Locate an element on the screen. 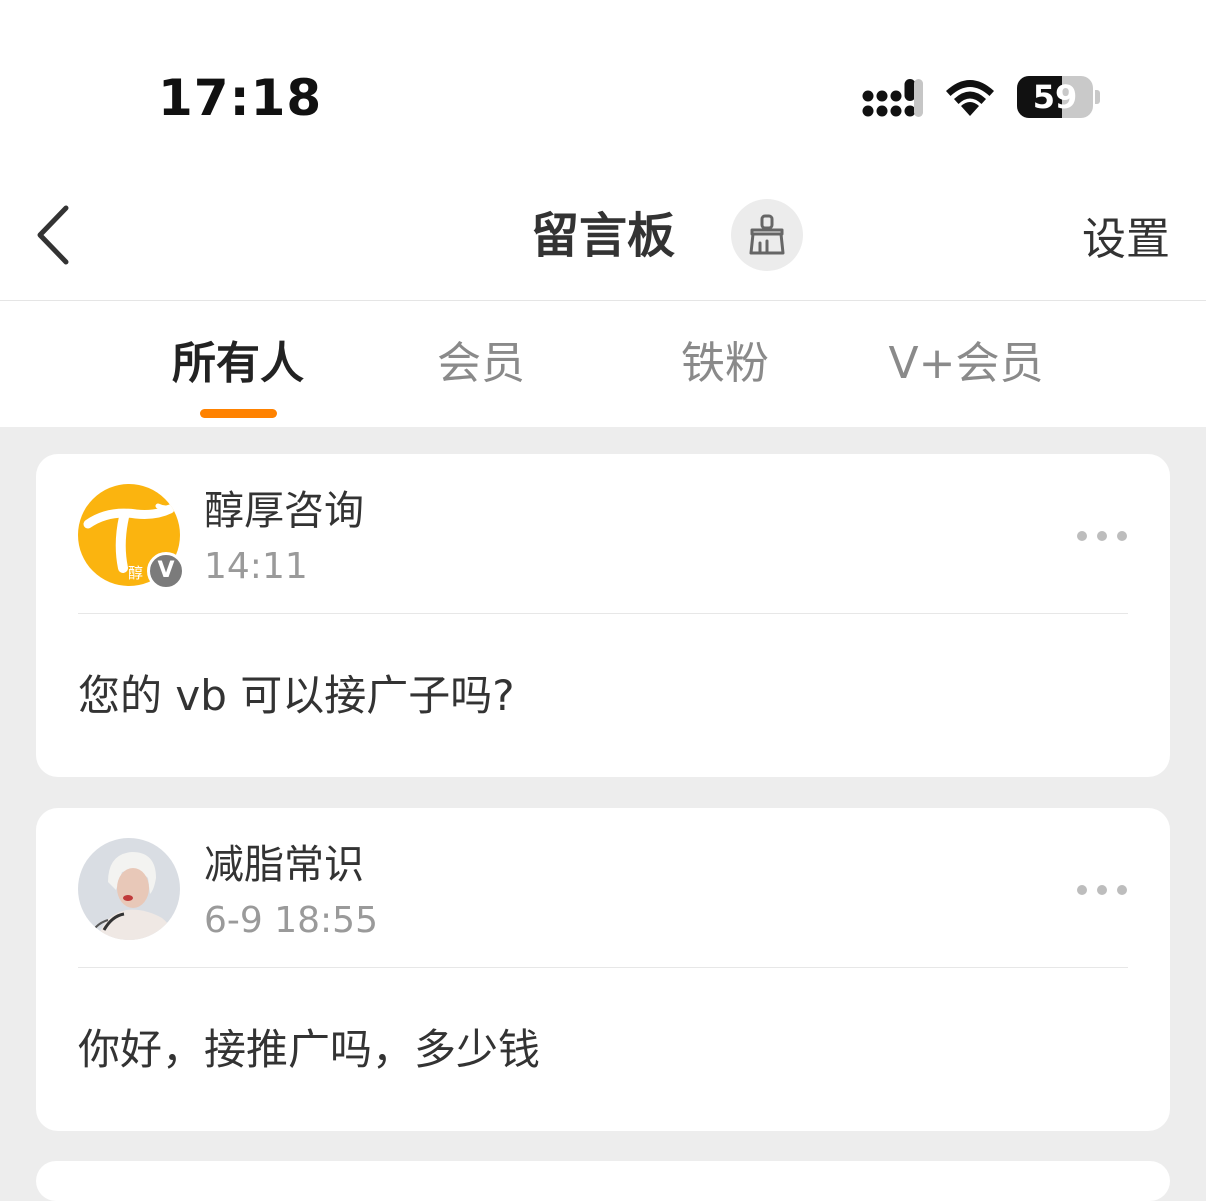 The image size is (1206, 1201). broom-icon is located at coordinates (767, 234).